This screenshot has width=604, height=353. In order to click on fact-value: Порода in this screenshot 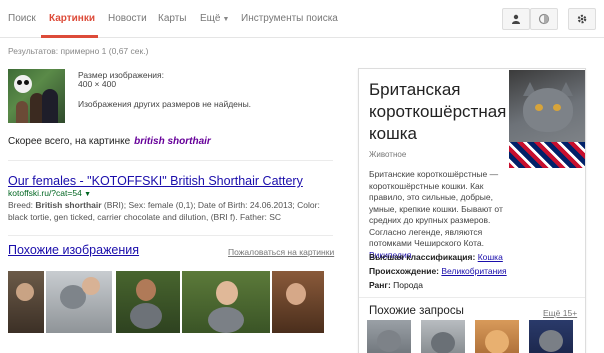, I will do `click(408, 285)`.